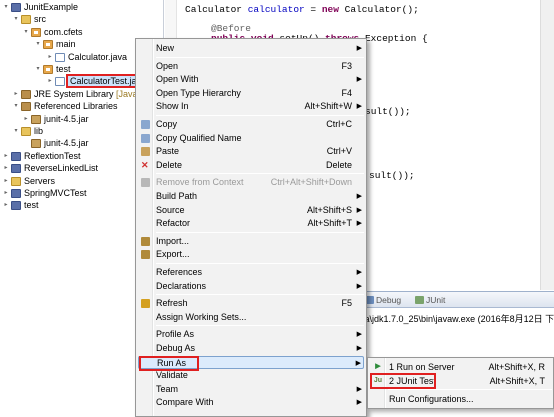  What do you see at coordinates (251, 79) in the screenshot?
I see `menu-item-open-with: Open With ▶` at bounding box center [251, 79].